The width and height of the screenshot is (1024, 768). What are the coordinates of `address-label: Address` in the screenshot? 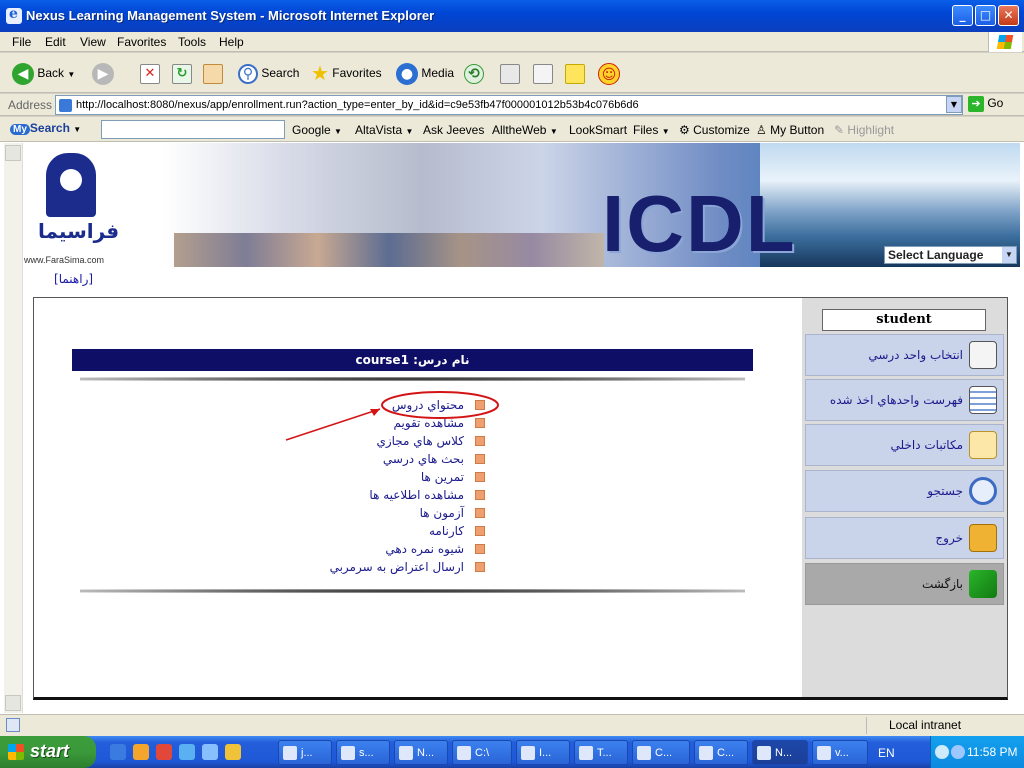 It's located at (30, 105).